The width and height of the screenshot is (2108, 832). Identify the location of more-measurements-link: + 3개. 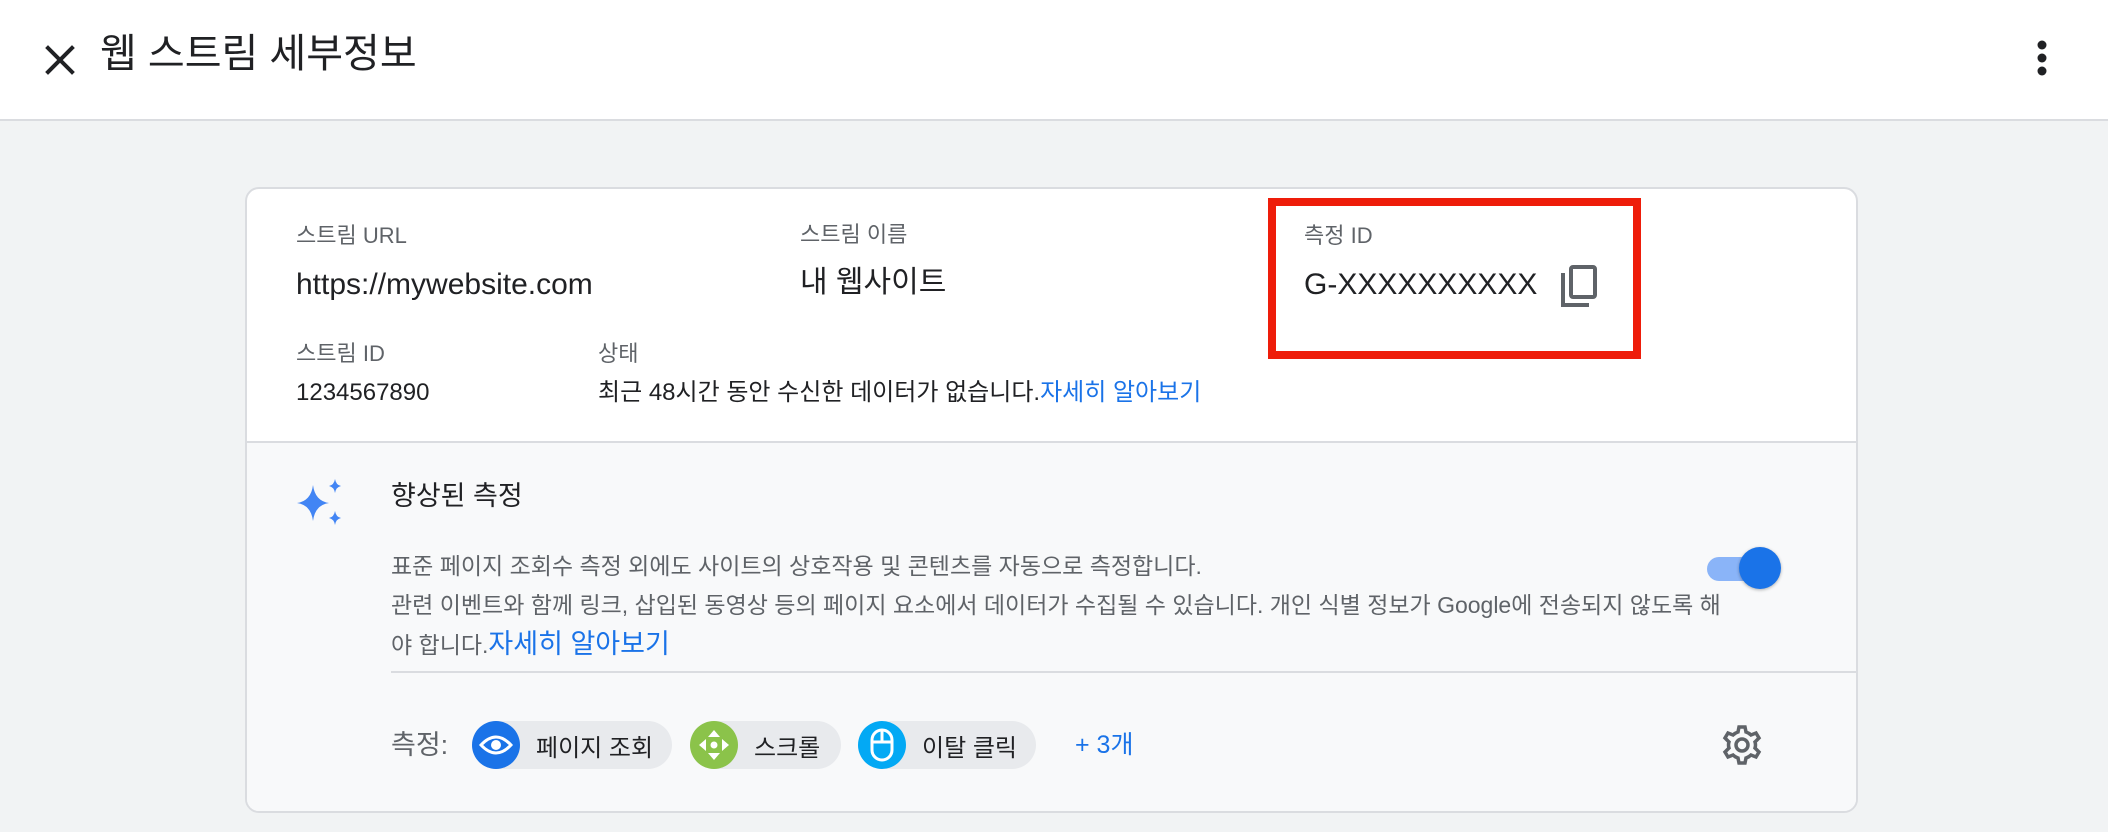
(1104, 745).